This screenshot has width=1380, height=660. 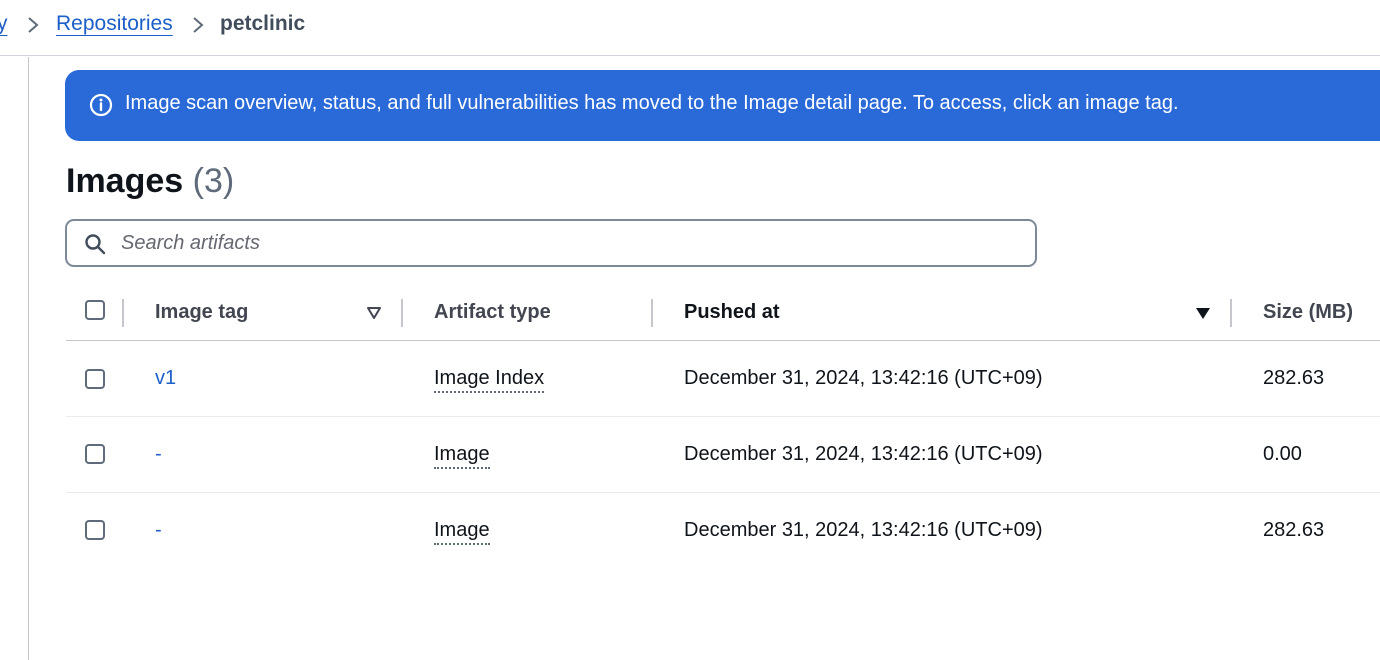 I want to click on images-title: Images, so click(x=125, y=181).